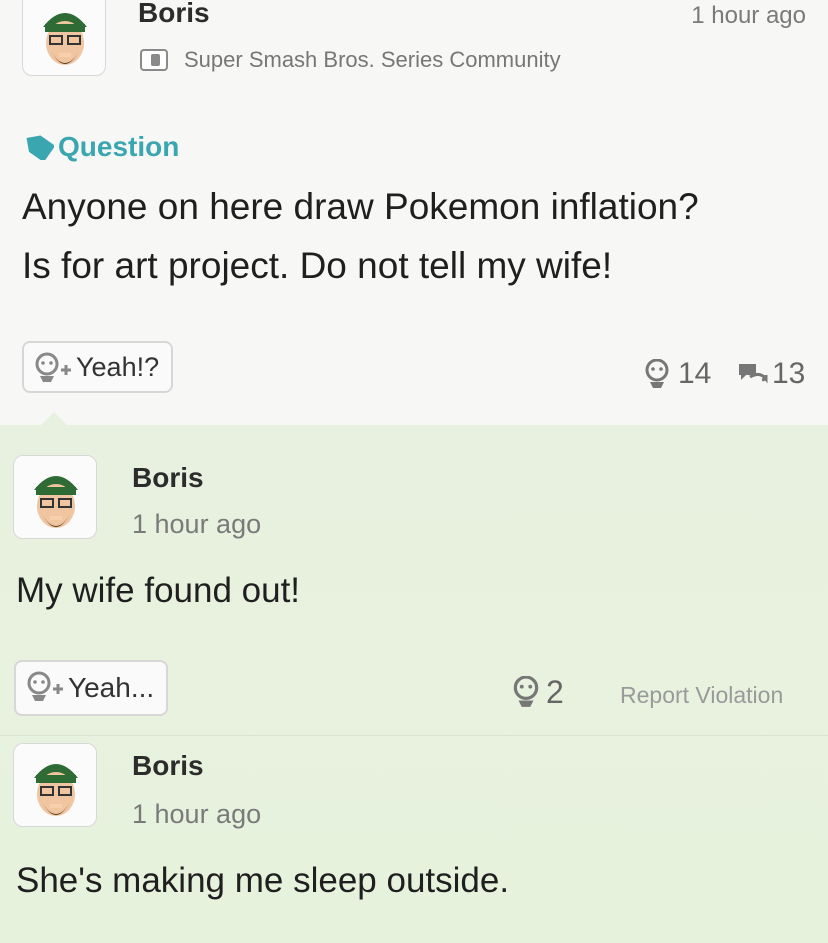 This screenshot has width=828, height=943. What do you see at coordinates (263, 880) in the screenshot?
I see `comment-text: She's making me sleep outside.` at bounding box center [263, 880].